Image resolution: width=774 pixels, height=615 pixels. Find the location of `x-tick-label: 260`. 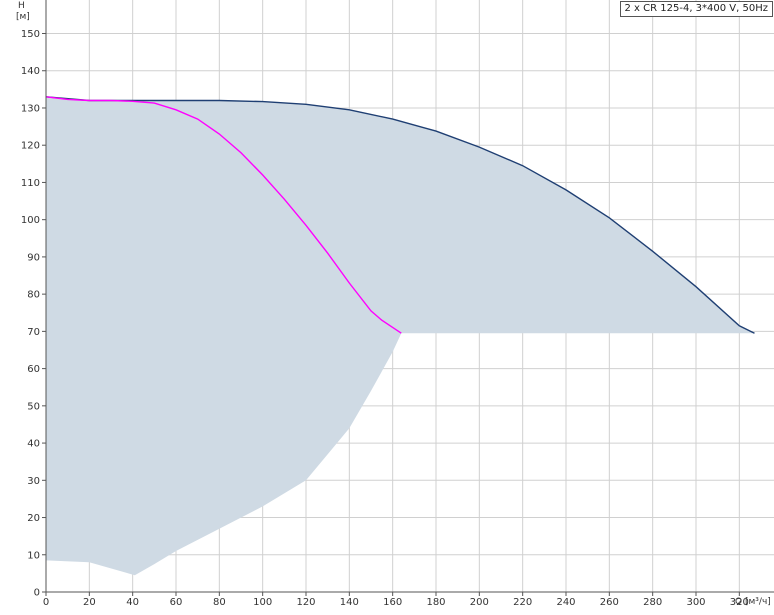

x-tick-label: 260 is located at coordinates (609, 602).